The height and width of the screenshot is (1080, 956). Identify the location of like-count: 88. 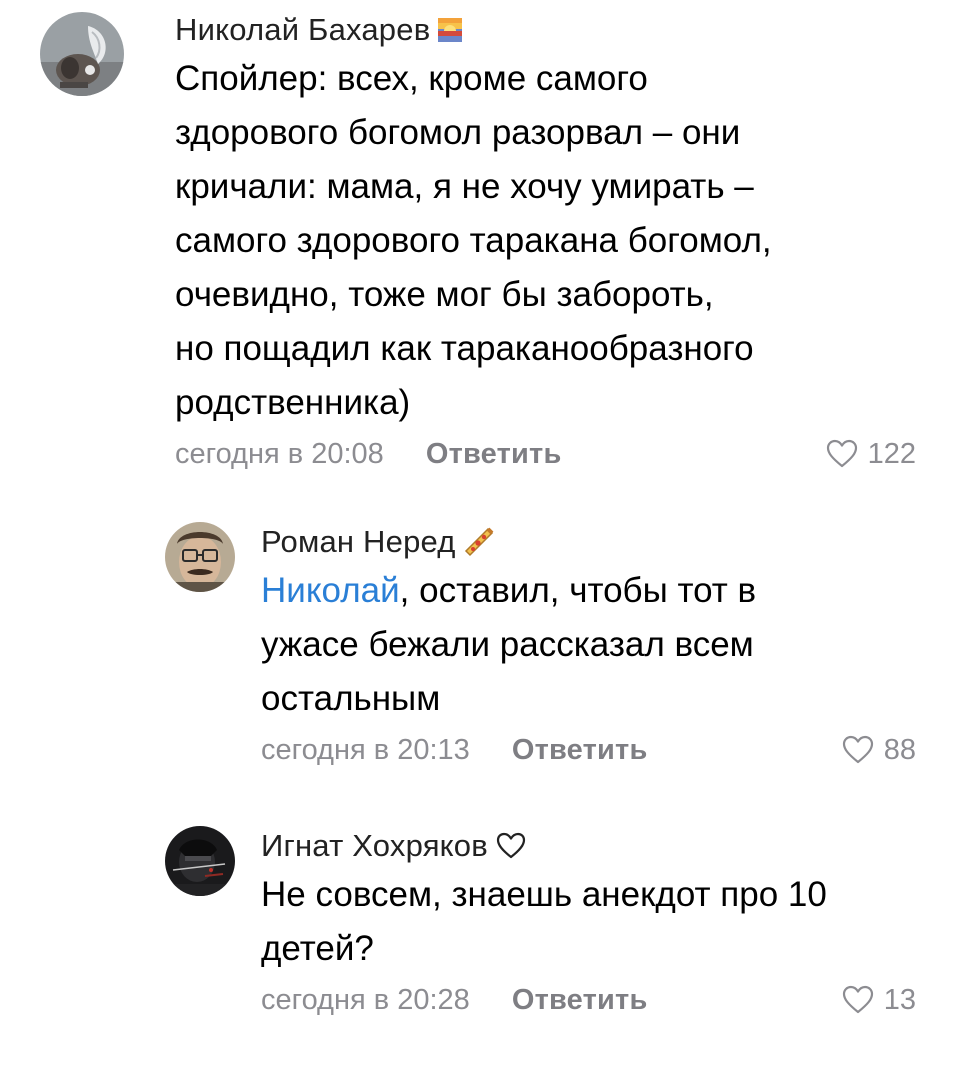
(899, 750).